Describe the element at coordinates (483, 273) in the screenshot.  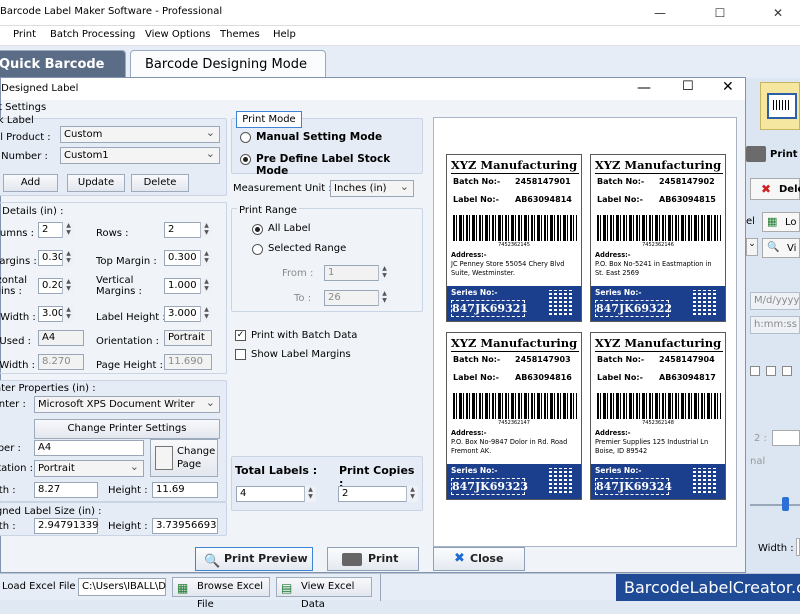
I see `address-line-2: Suite, Westminster.` at that location.